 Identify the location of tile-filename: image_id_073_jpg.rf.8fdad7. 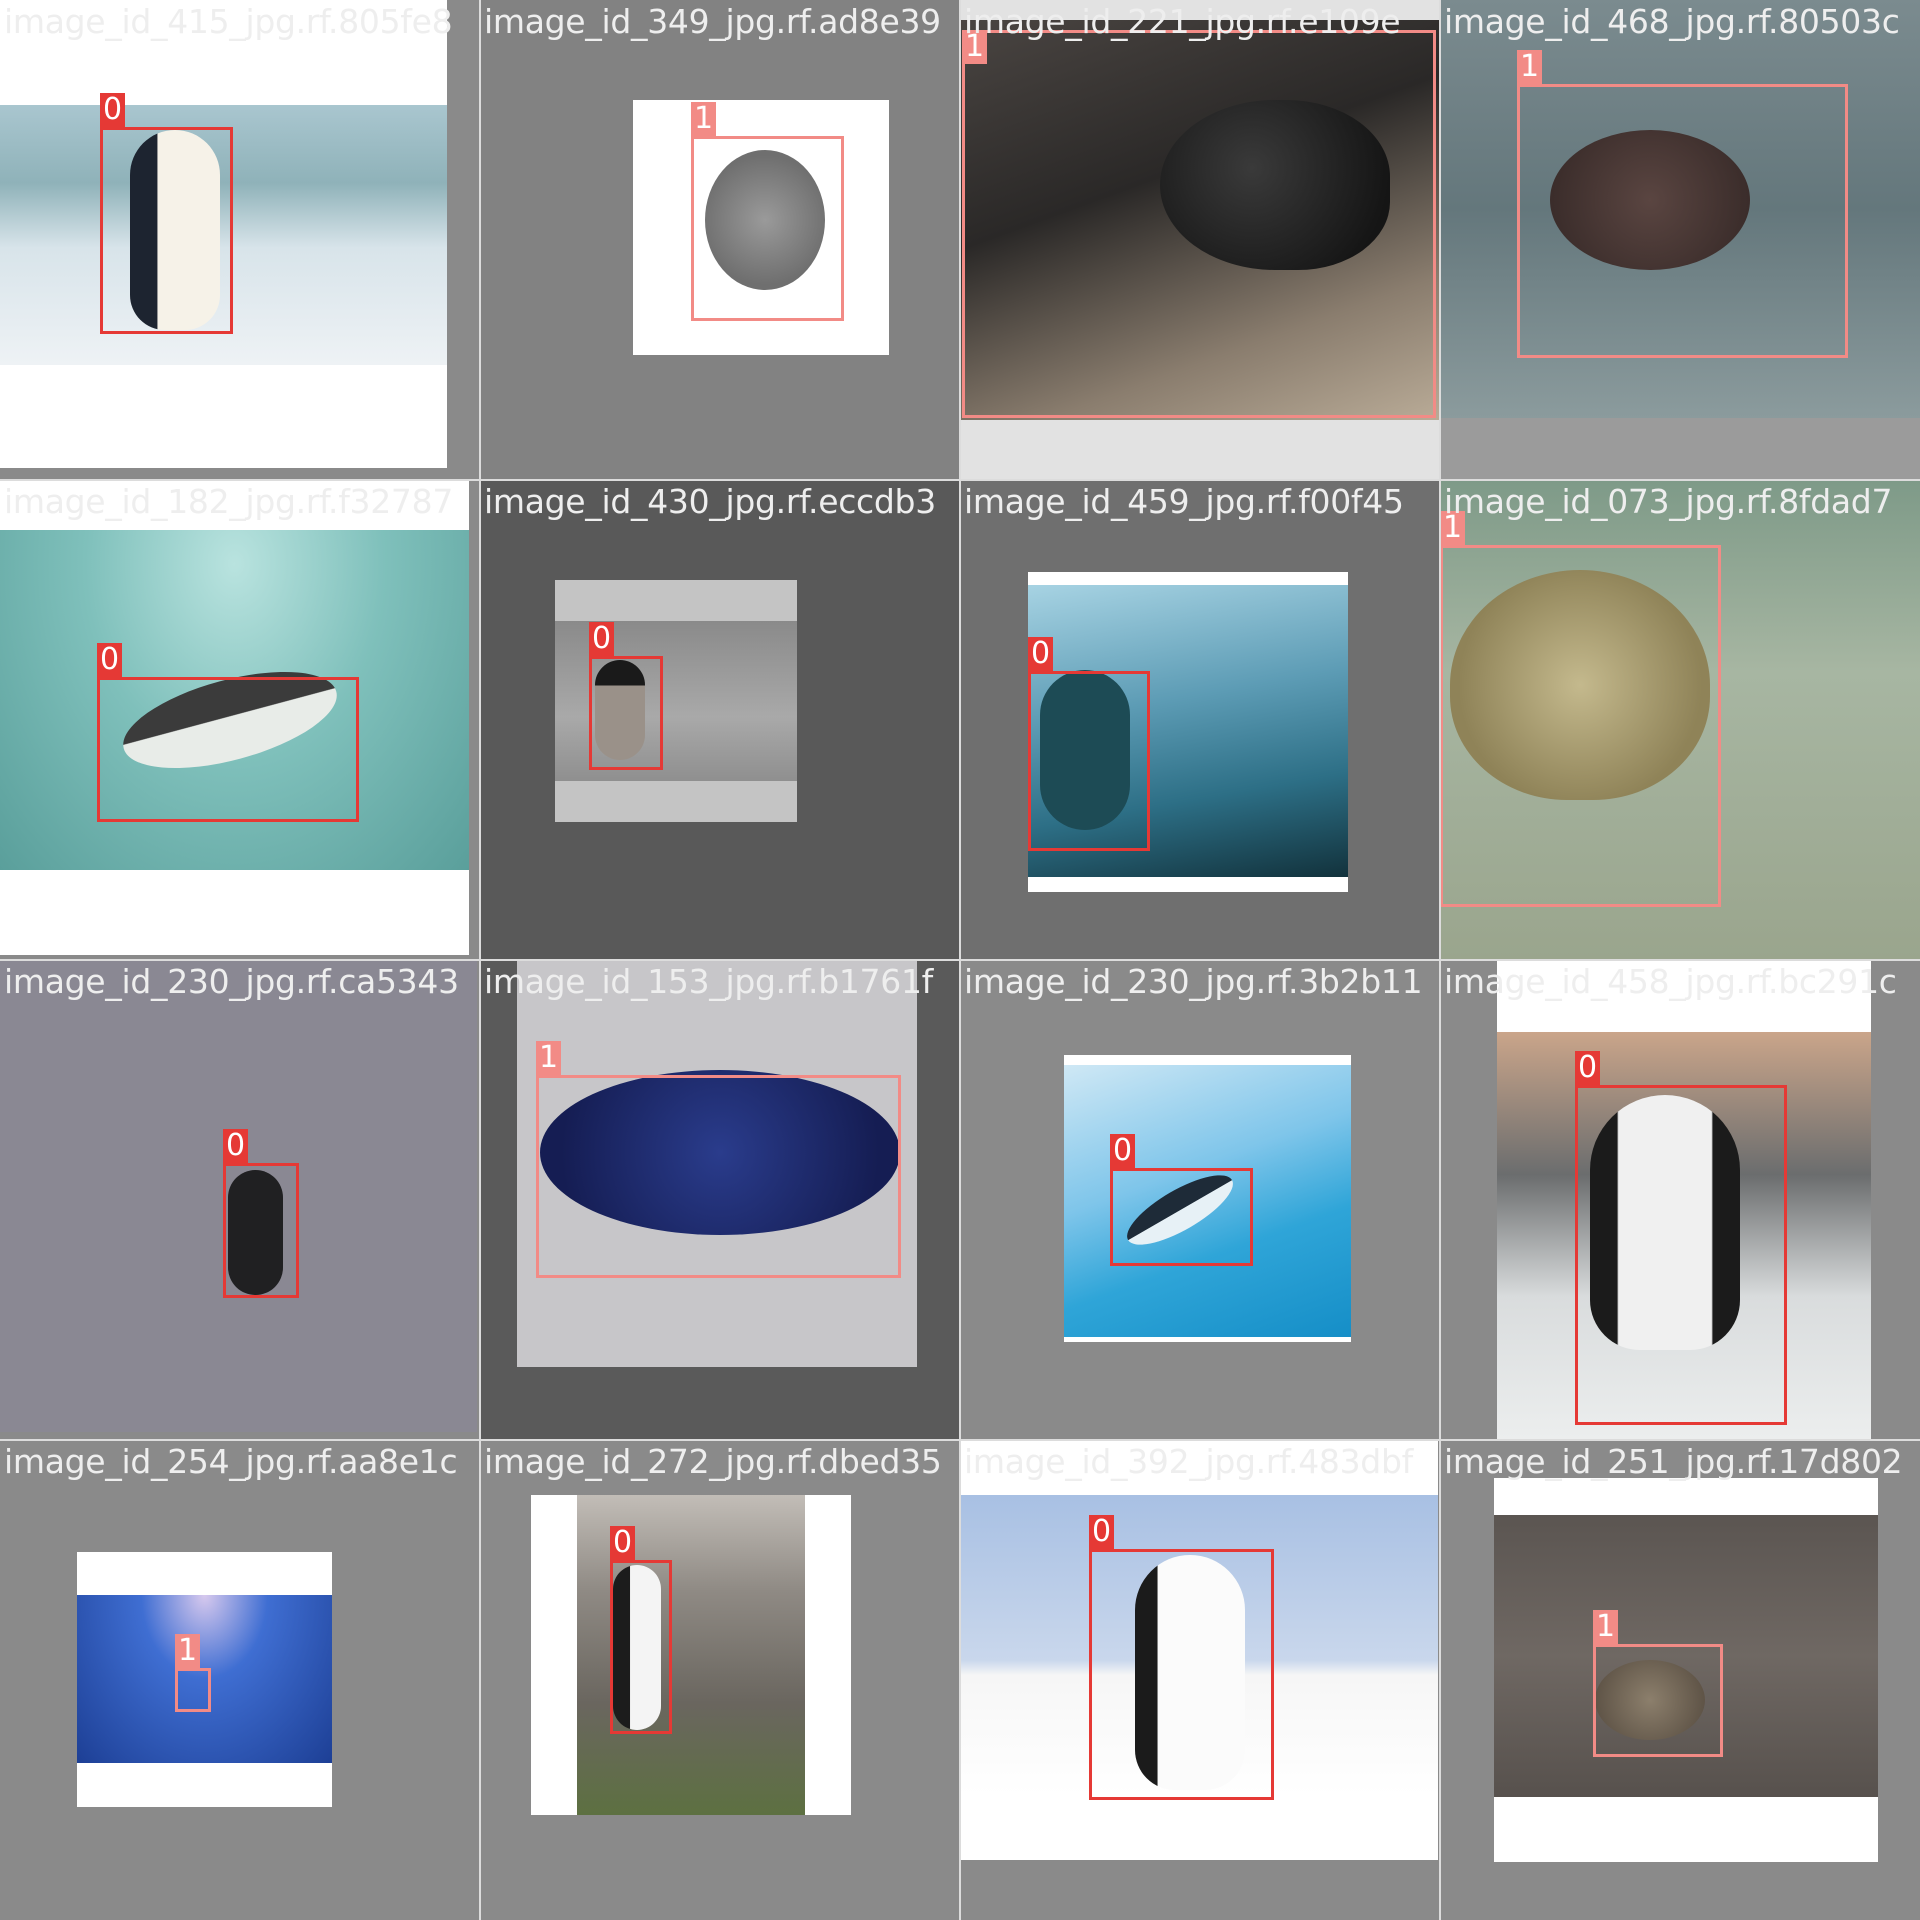
(1668, 501).